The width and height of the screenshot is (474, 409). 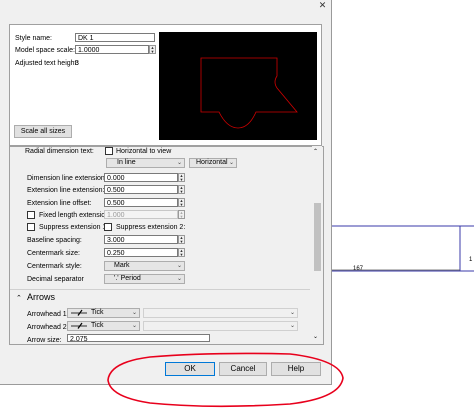 I want to click on centermark-size-label: Centermark size:, so click(x=53, y=253).